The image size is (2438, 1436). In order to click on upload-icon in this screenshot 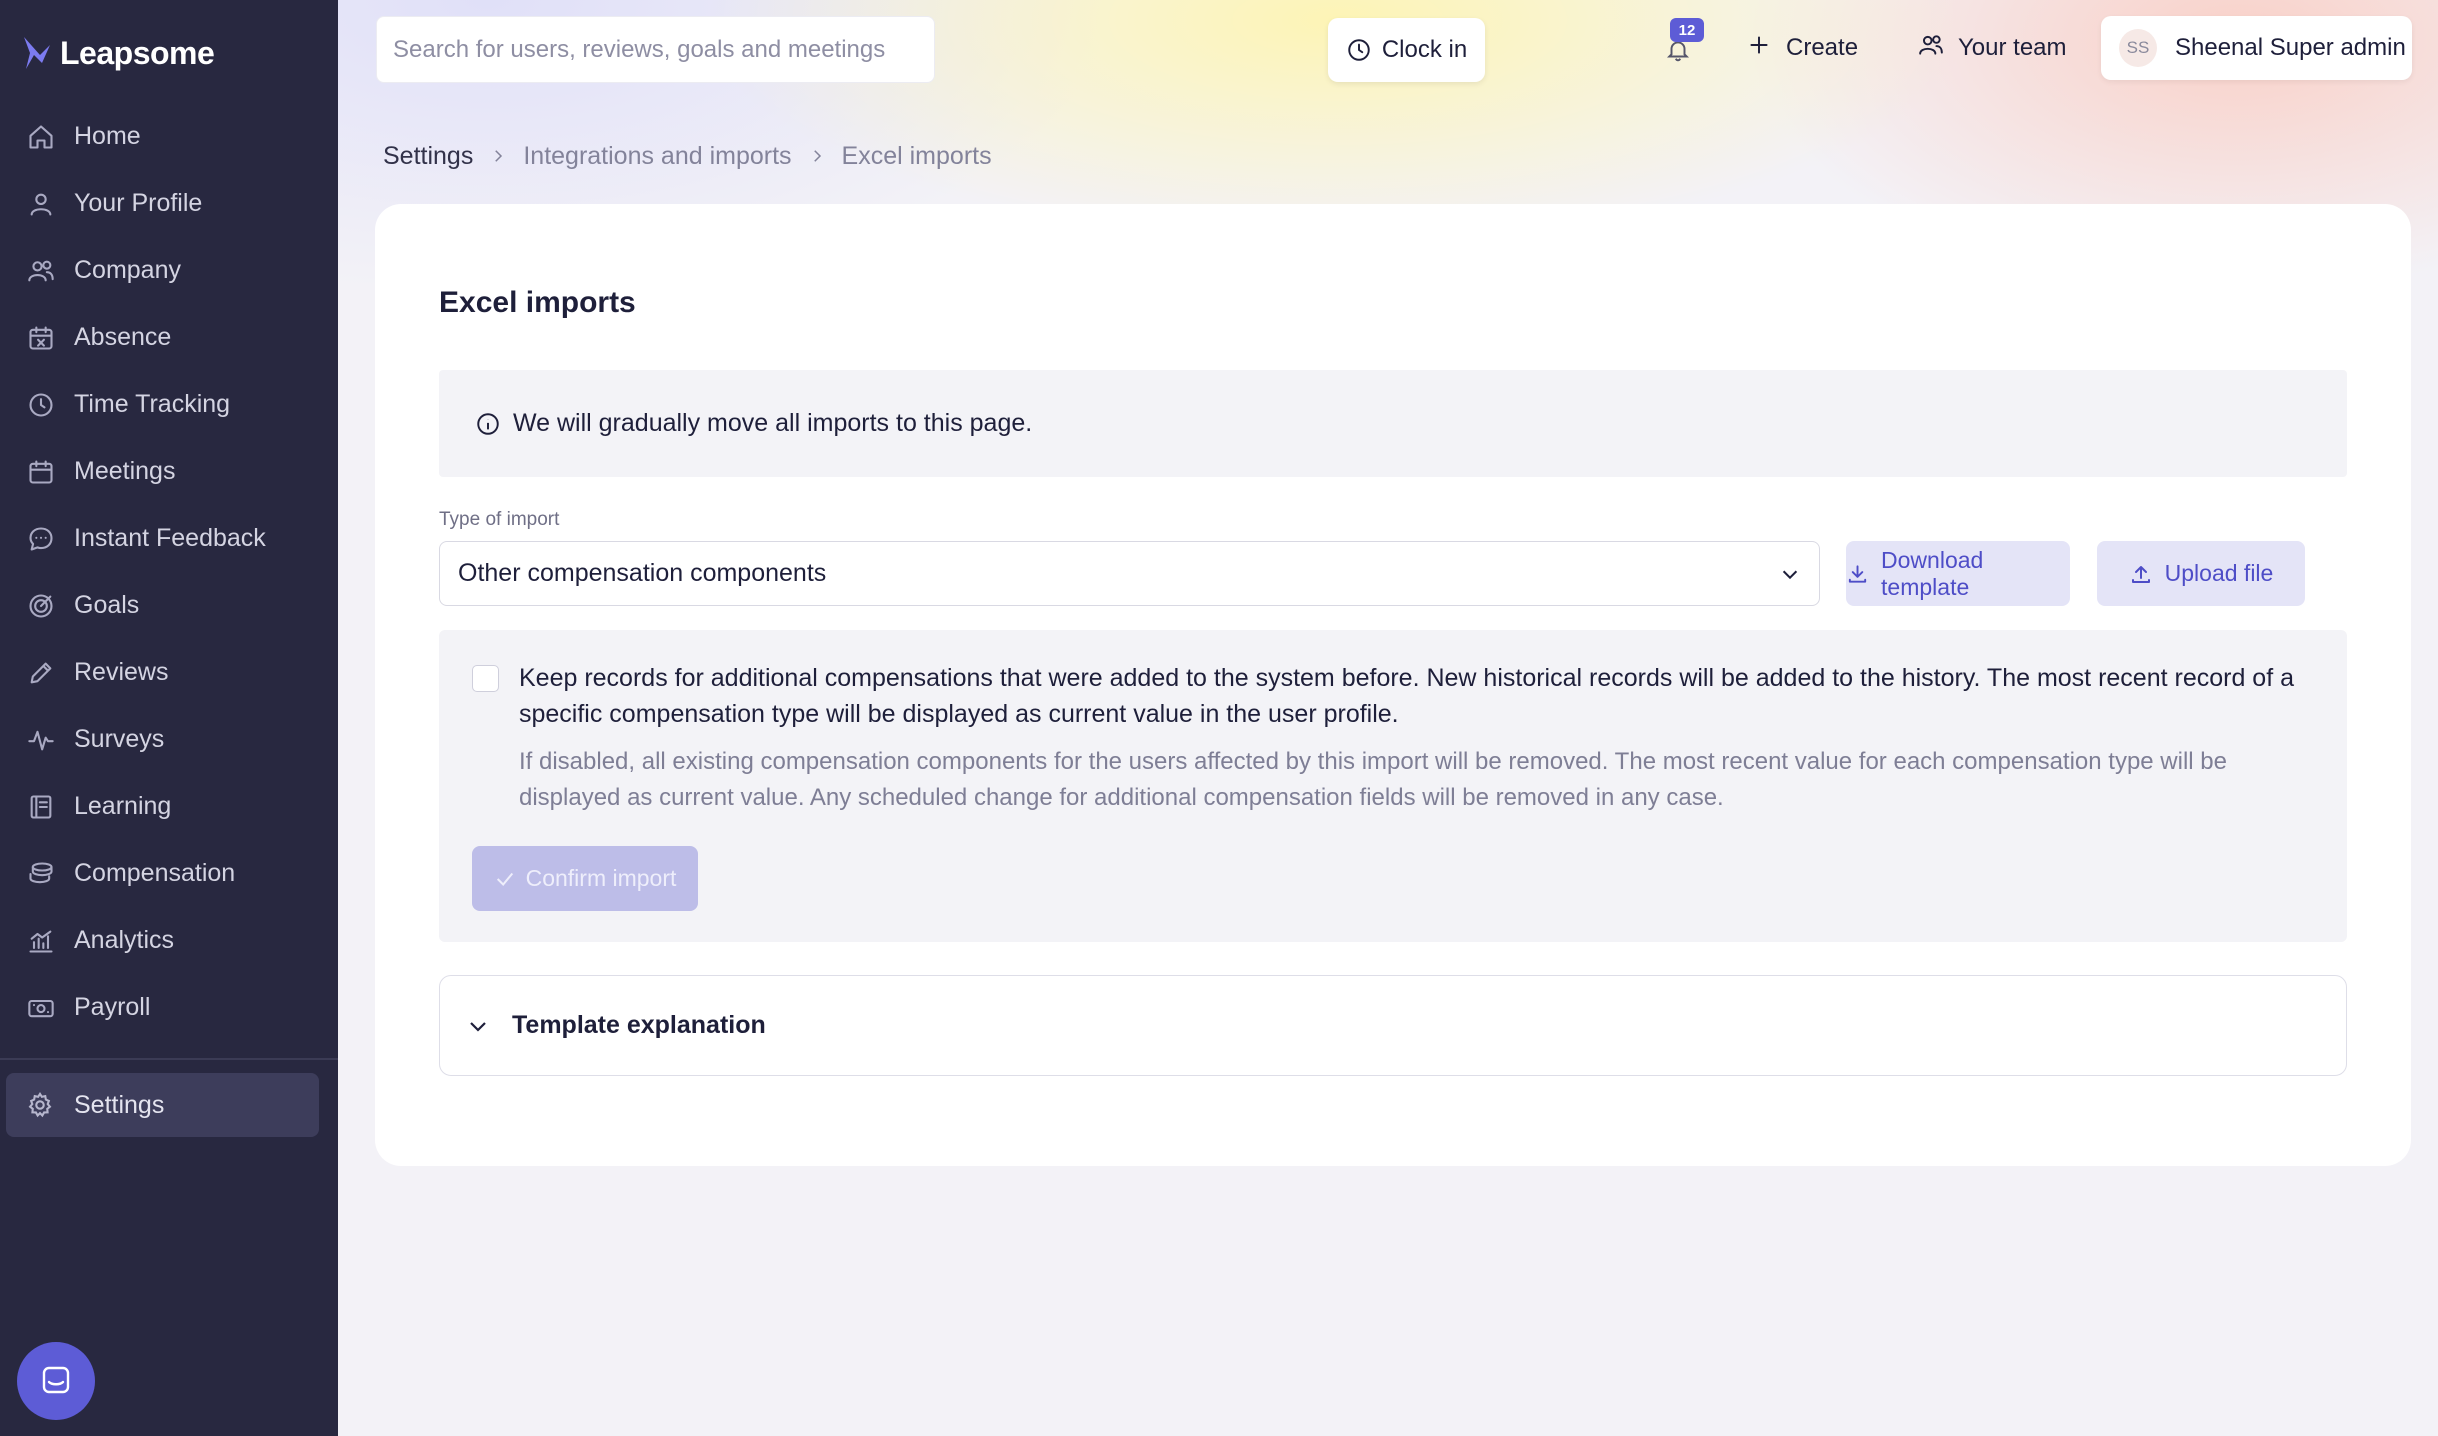, I will do `click(2140, 574)`.